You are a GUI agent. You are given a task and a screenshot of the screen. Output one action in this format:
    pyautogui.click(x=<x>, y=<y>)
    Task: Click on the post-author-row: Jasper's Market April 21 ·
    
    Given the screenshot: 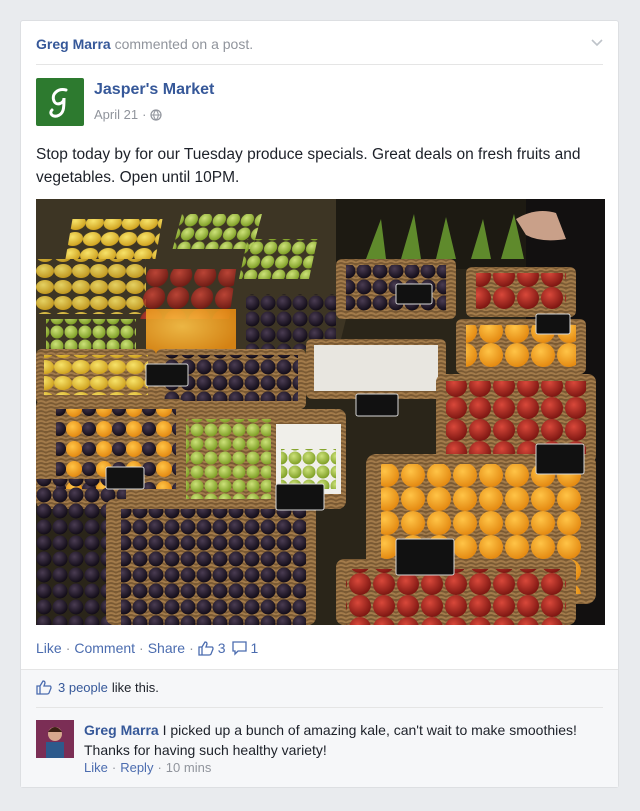 What is the action you would take?
    pyautogui.click(x=316, y=104)
    